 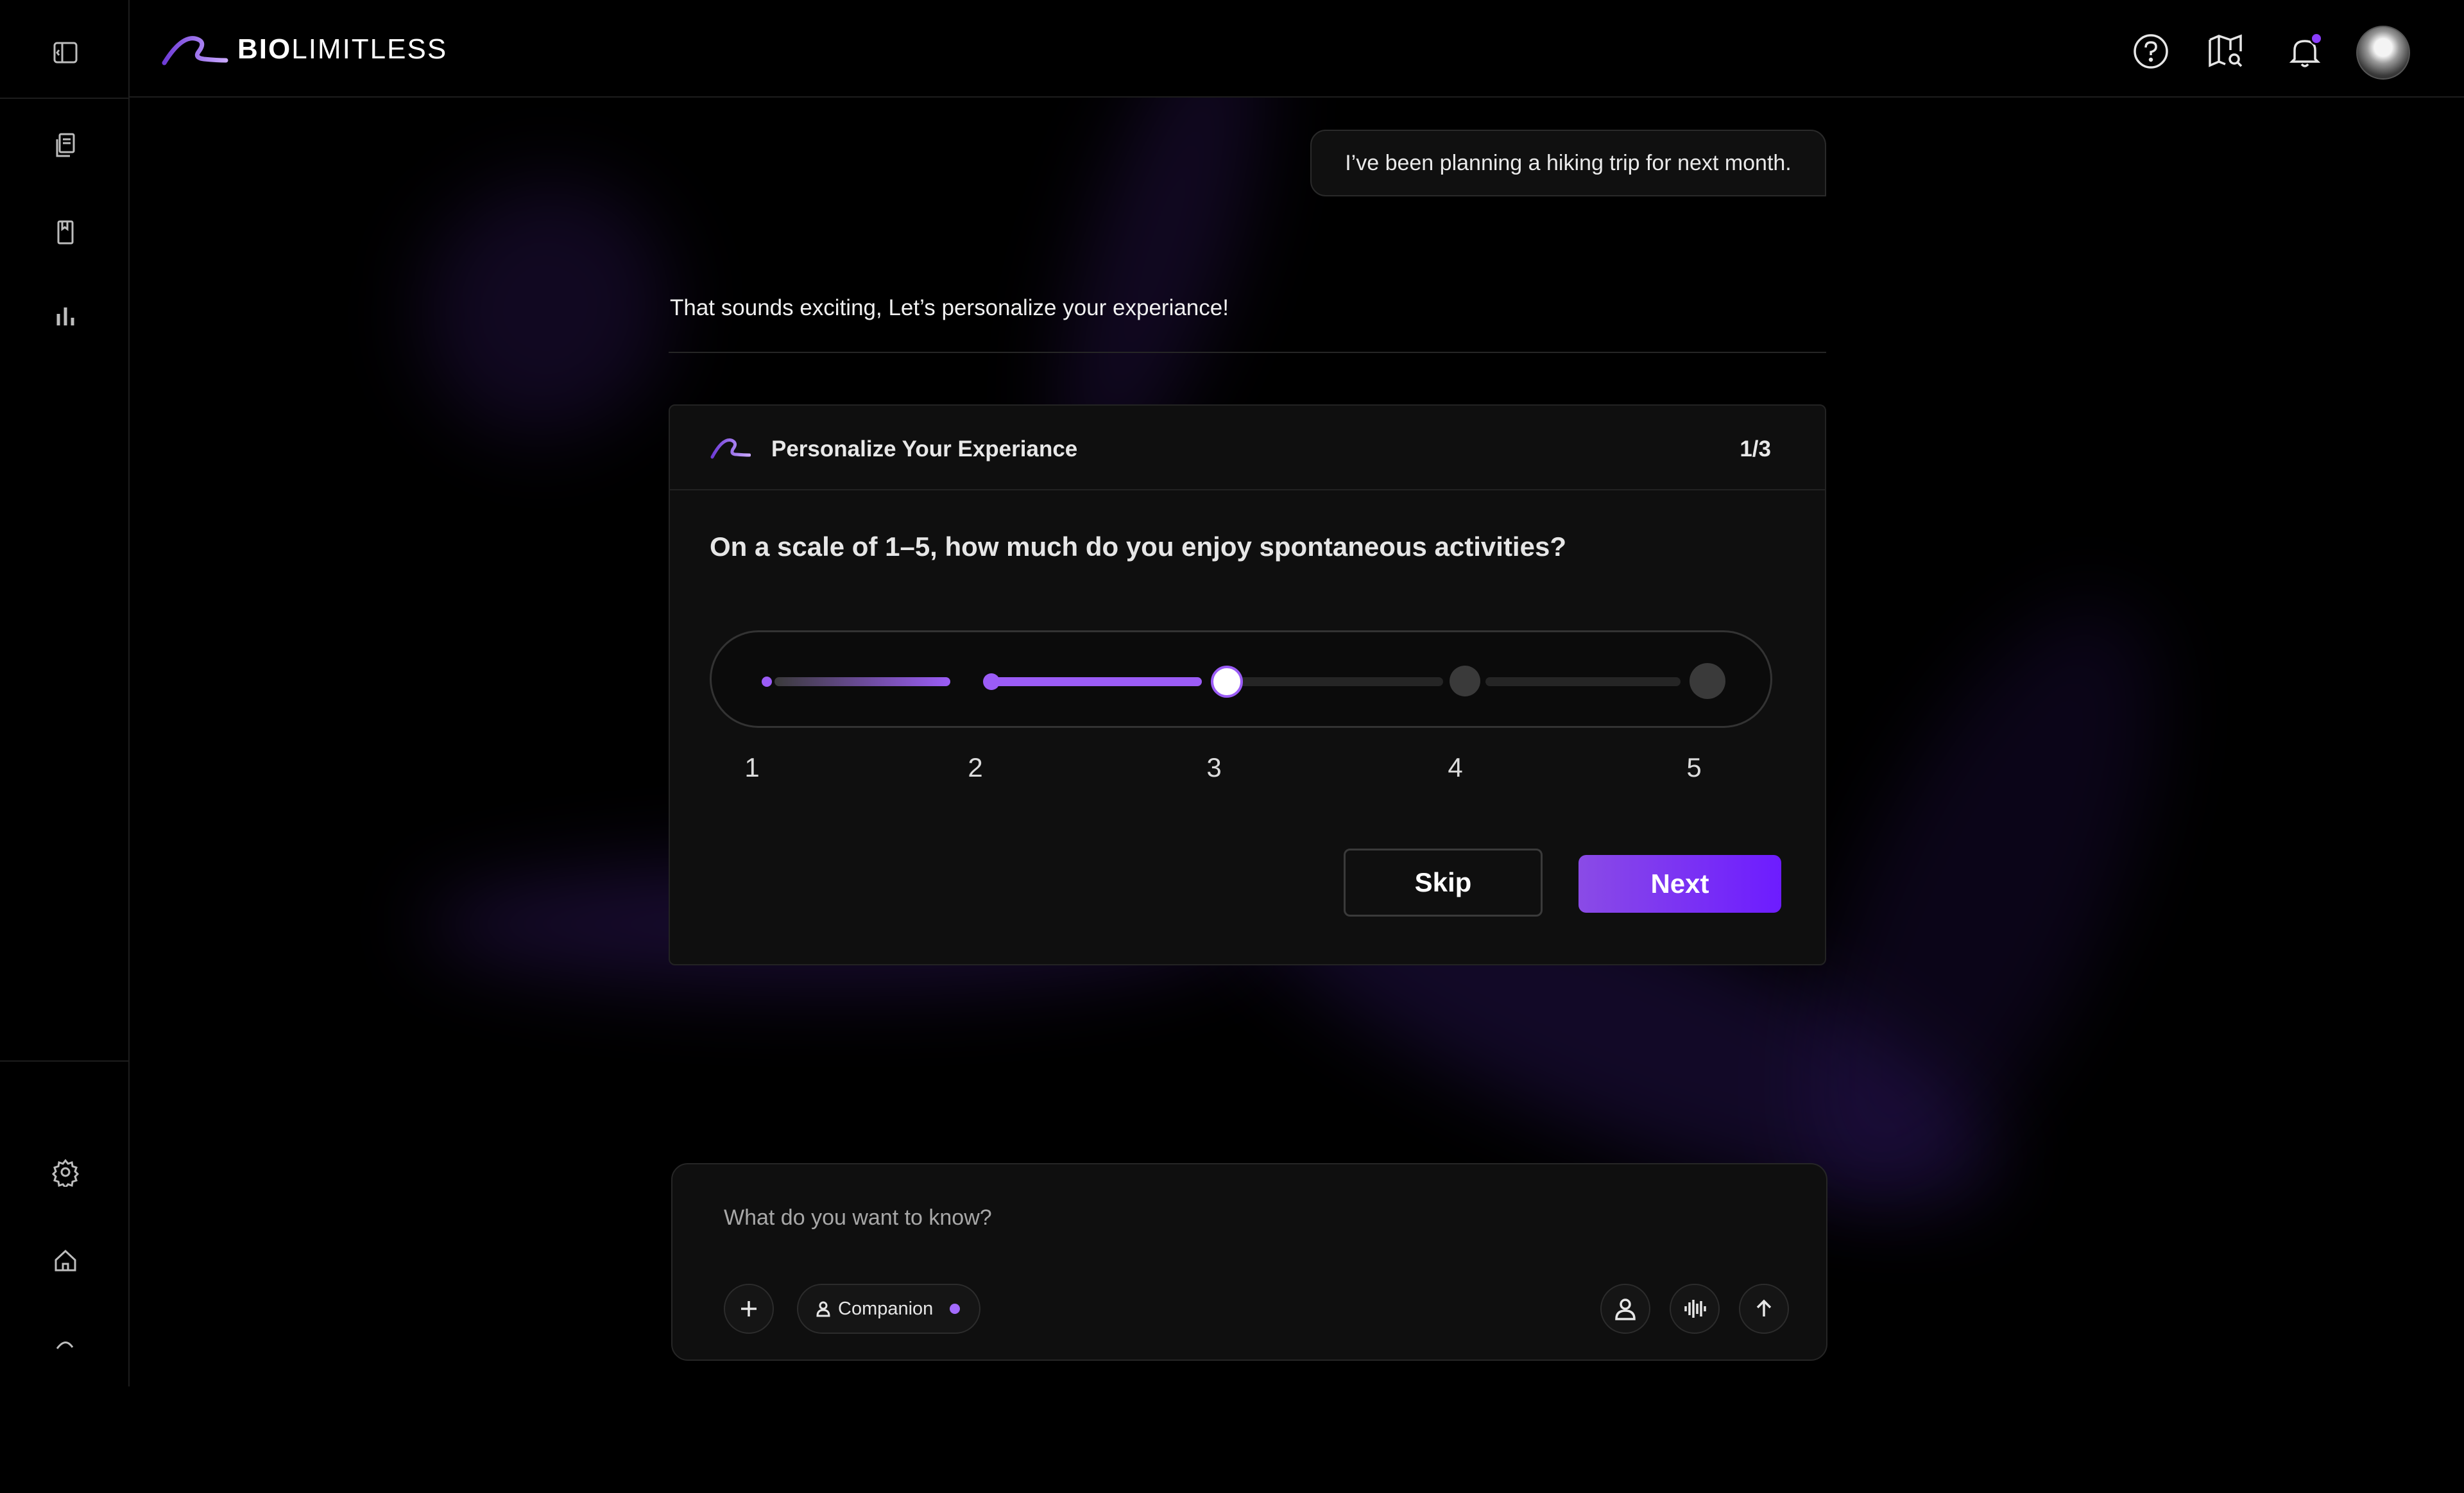 I want to click on pages-icon, so click(x=66, y=145).